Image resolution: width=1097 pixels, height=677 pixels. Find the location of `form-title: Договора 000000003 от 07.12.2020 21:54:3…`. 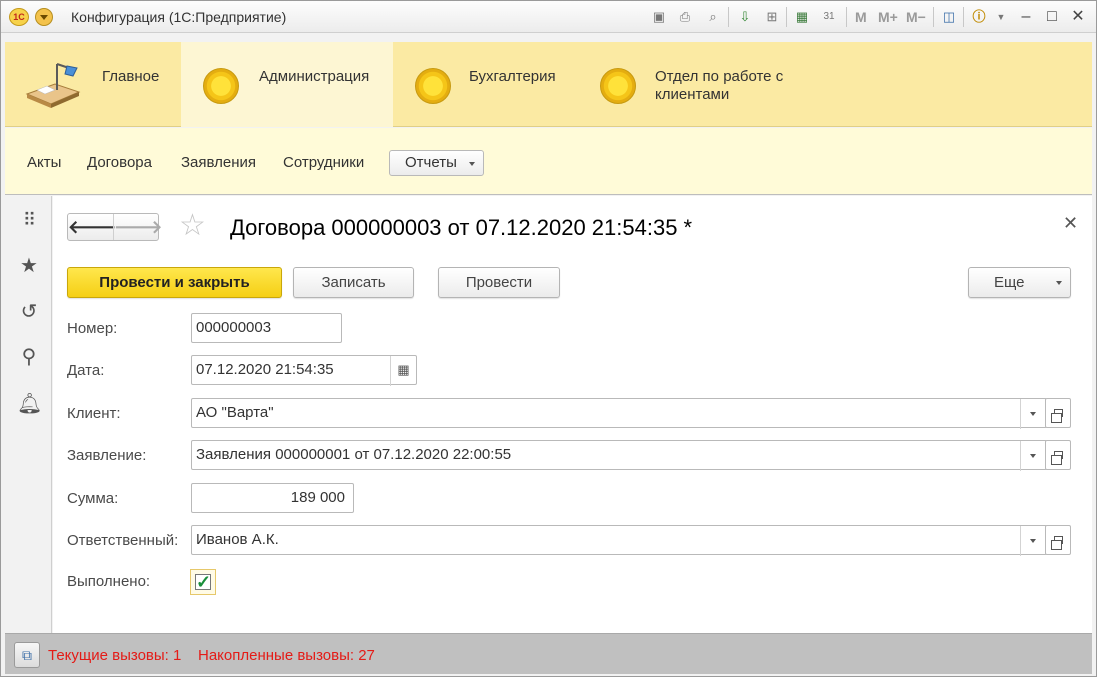

form-title: Договора 000000003 от 07.12.2020 21:54:3… is located at coordinates (461, 227).